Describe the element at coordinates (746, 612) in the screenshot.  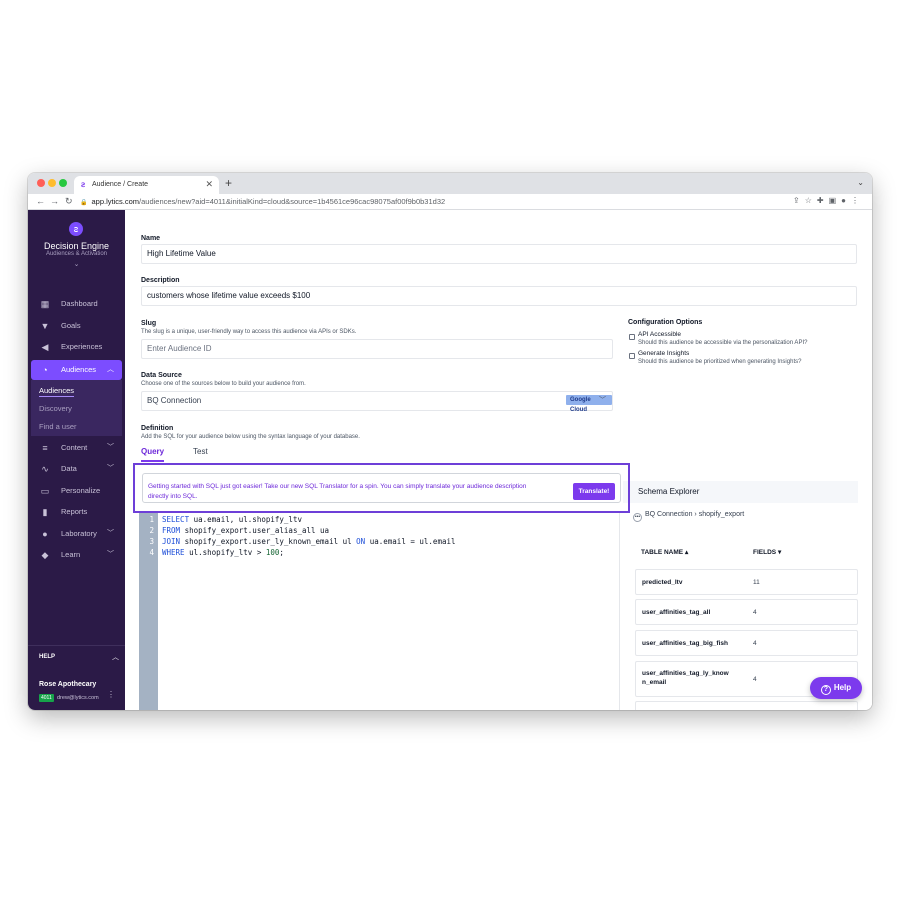
I see `table-row: user_affinities_tag_all 4` at that location.